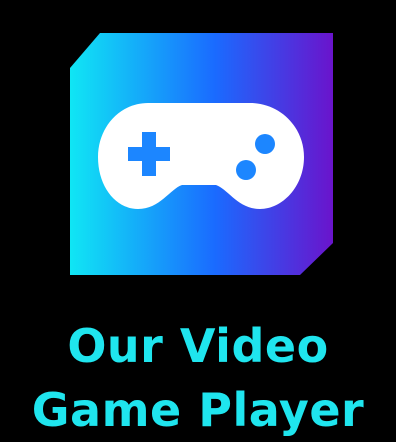 Image resolution: width=396 pixels, height=442 pixels. What do you see at coordinates (198, 346) in the screenshot?
I see `heading-line-1: Our Video` at bounding box center [198, 346].